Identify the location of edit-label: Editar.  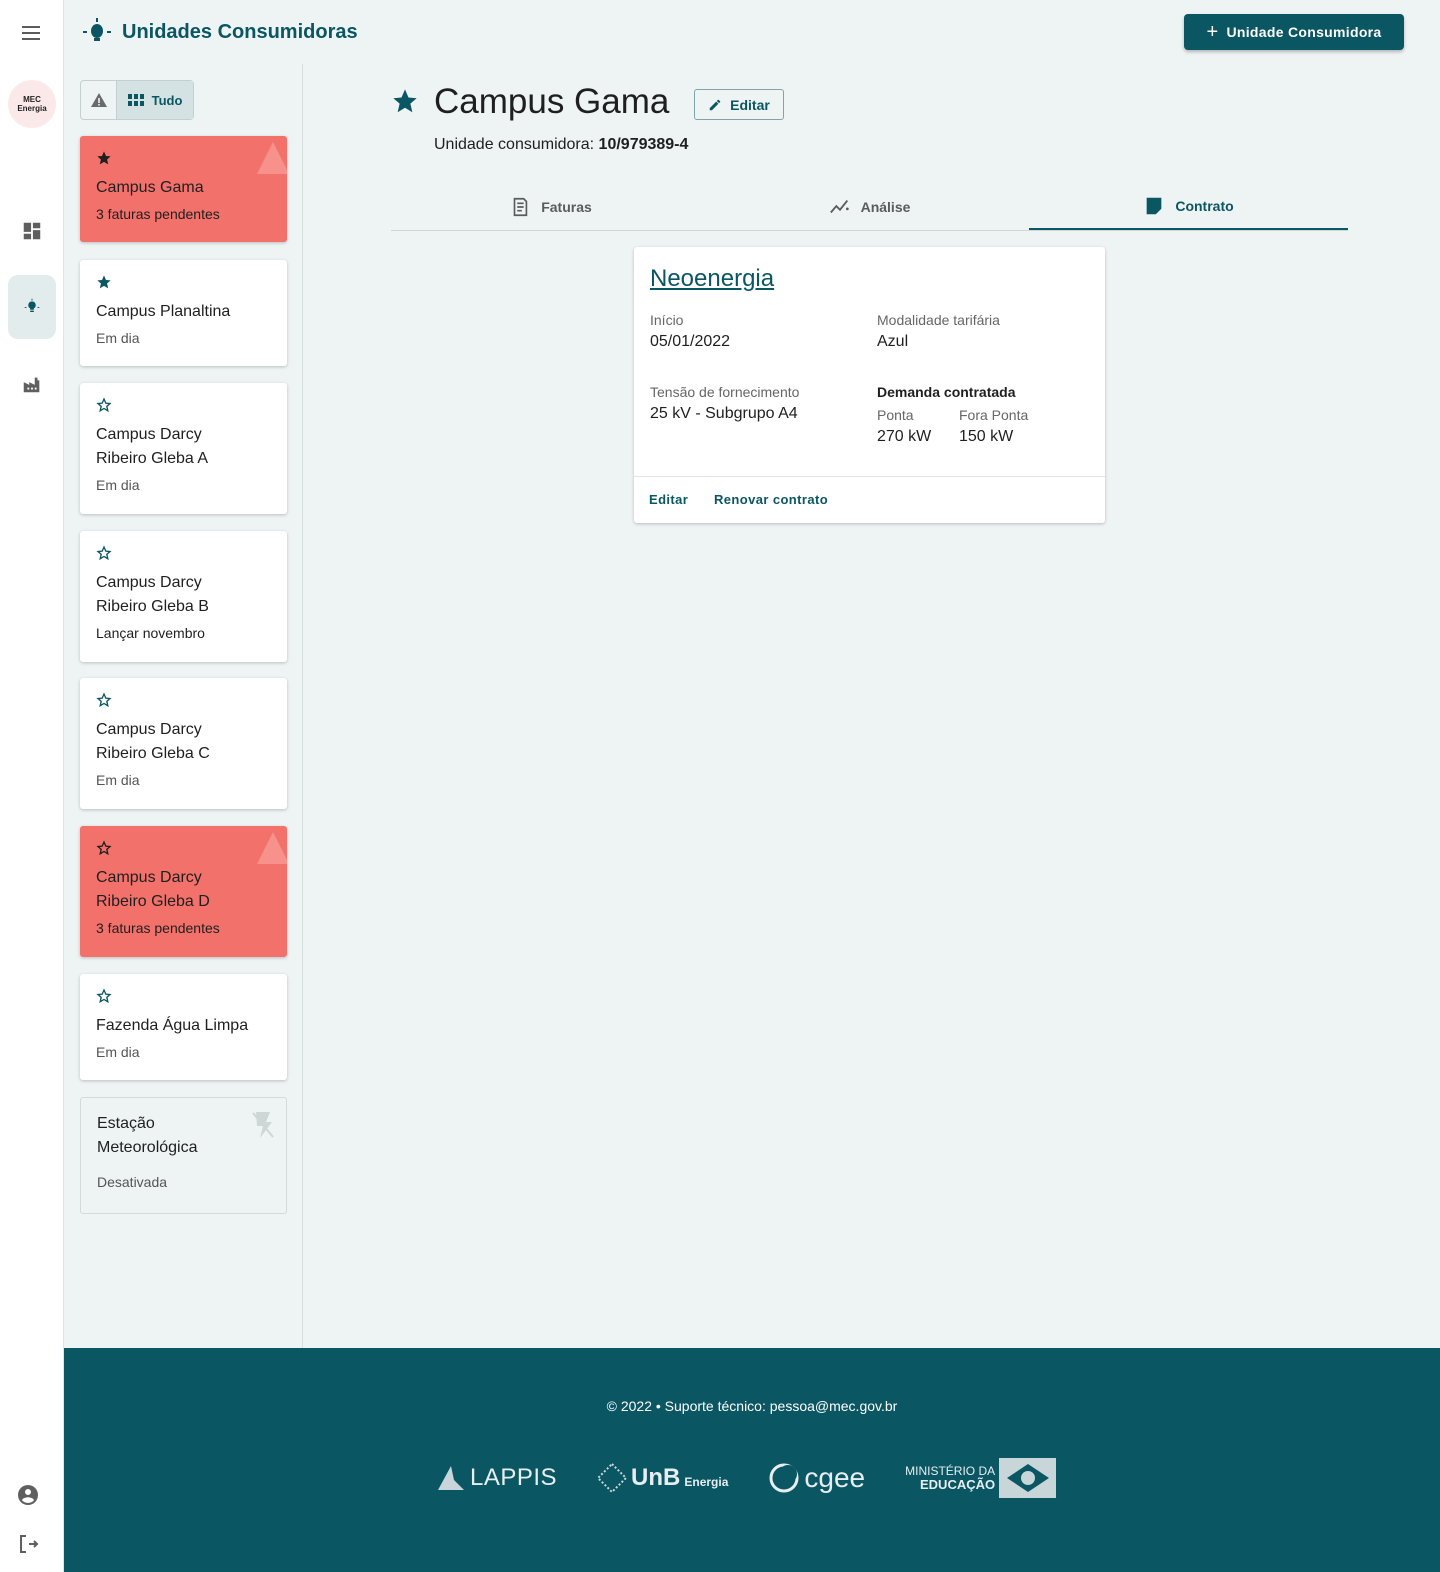
(750, 104).